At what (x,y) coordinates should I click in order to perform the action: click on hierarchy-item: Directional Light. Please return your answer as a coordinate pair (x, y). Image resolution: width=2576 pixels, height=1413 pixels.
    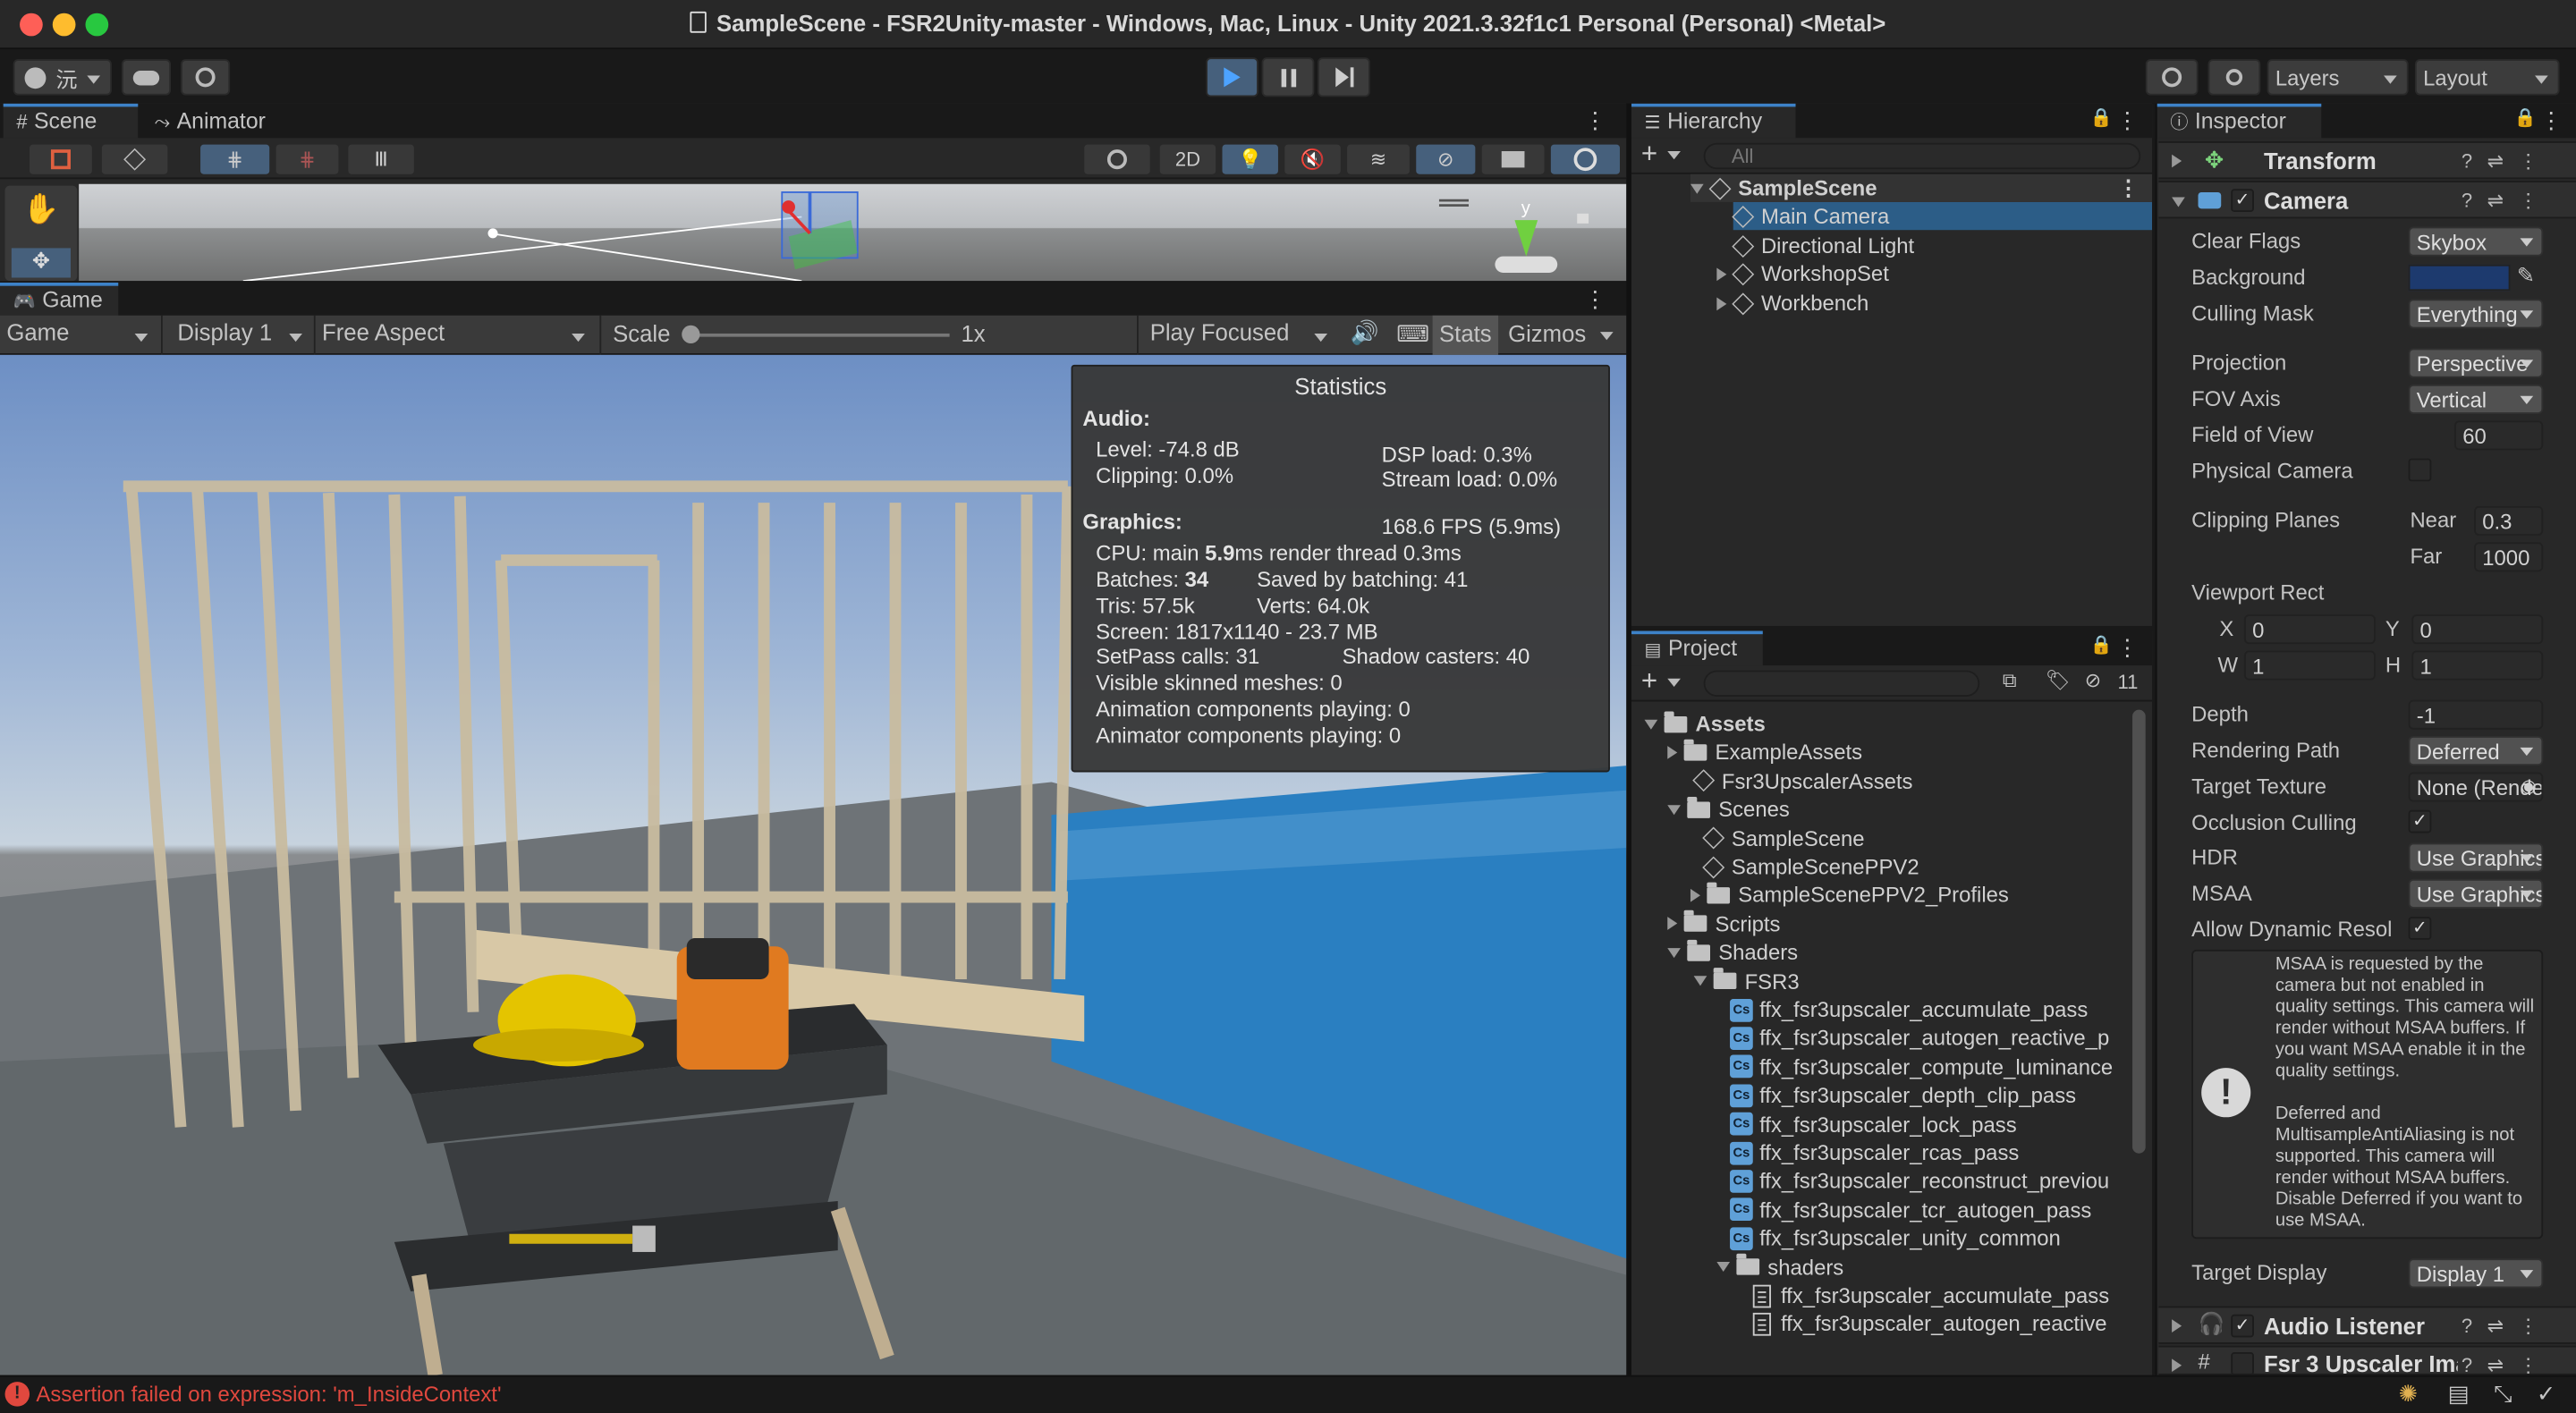
    Looking at the image, I should click on (1823, 245).